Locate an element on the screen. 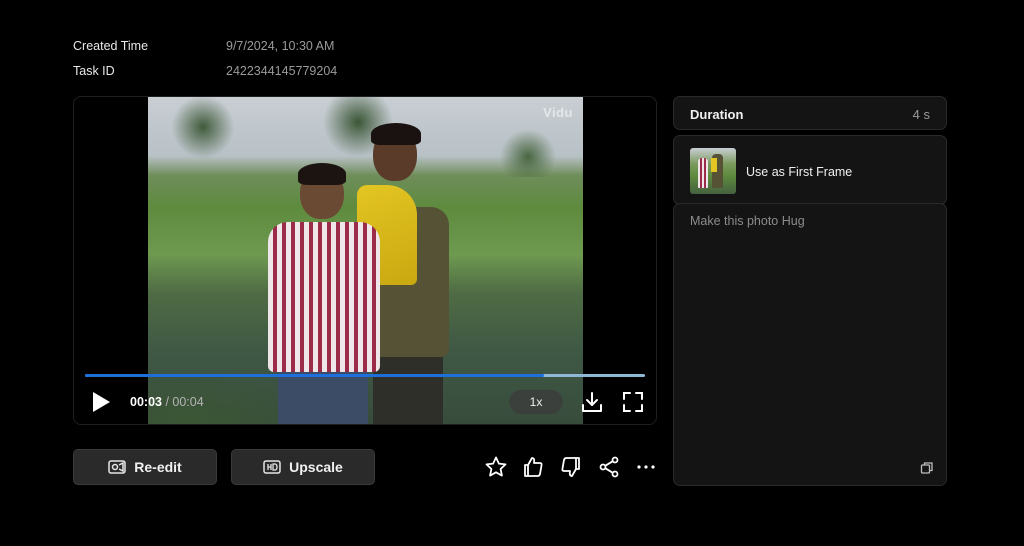 The width and height of the screenshot is (1024, 546). created-time-value: 9/7/2024, 10:30 AM is located at coordinates (280, 46).